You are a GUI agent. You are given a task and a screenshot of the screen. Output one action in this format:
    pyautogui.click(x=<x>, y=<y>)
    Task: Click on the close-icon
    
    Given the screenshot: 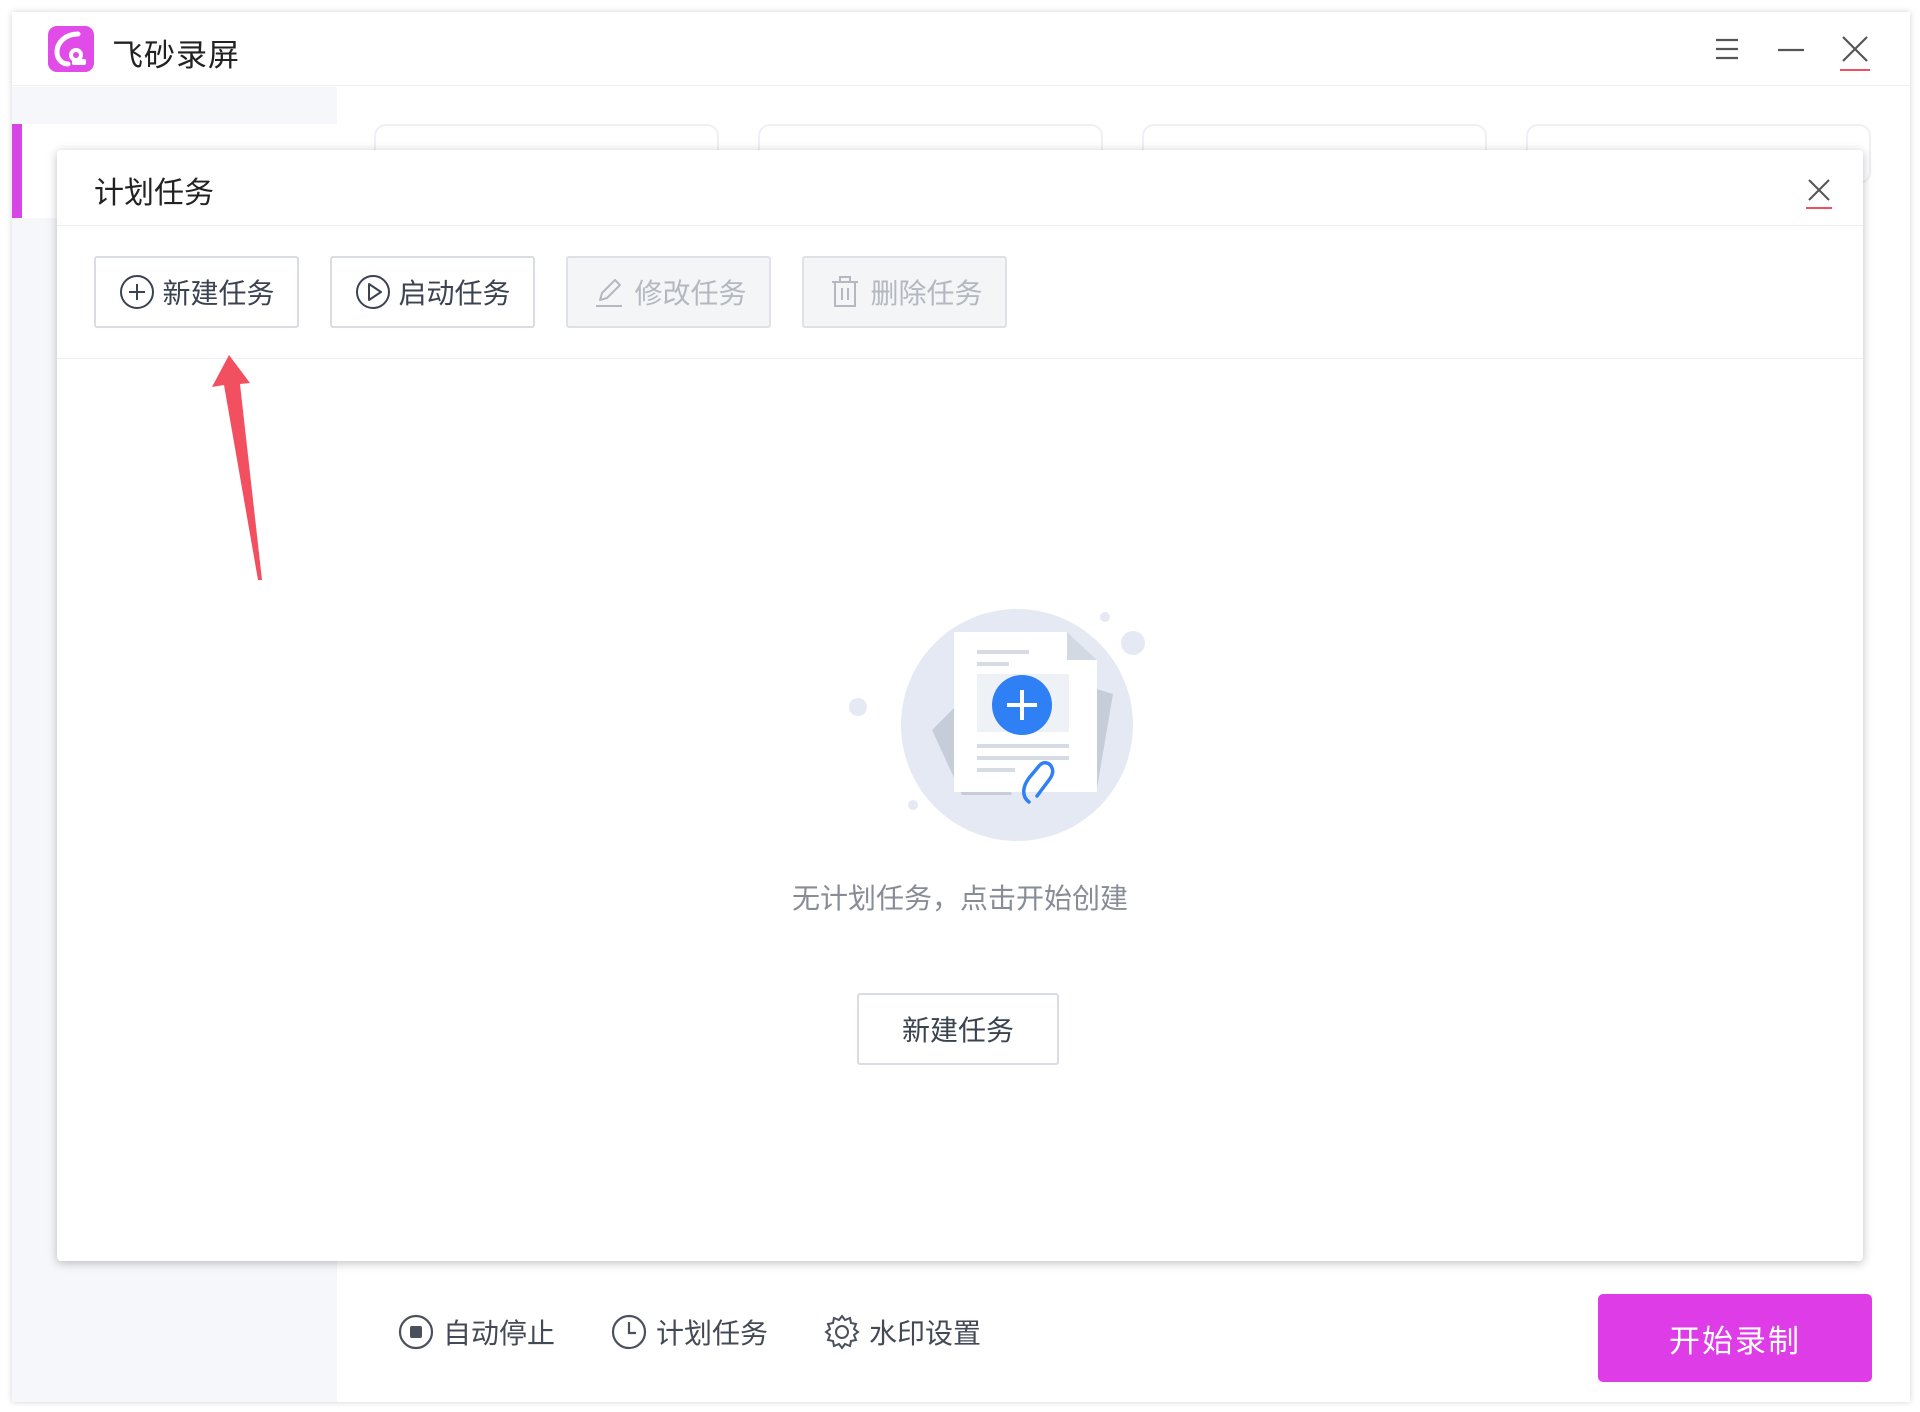 What is the action you would take?
    pyautogui.click(x=1855, y=49)
    